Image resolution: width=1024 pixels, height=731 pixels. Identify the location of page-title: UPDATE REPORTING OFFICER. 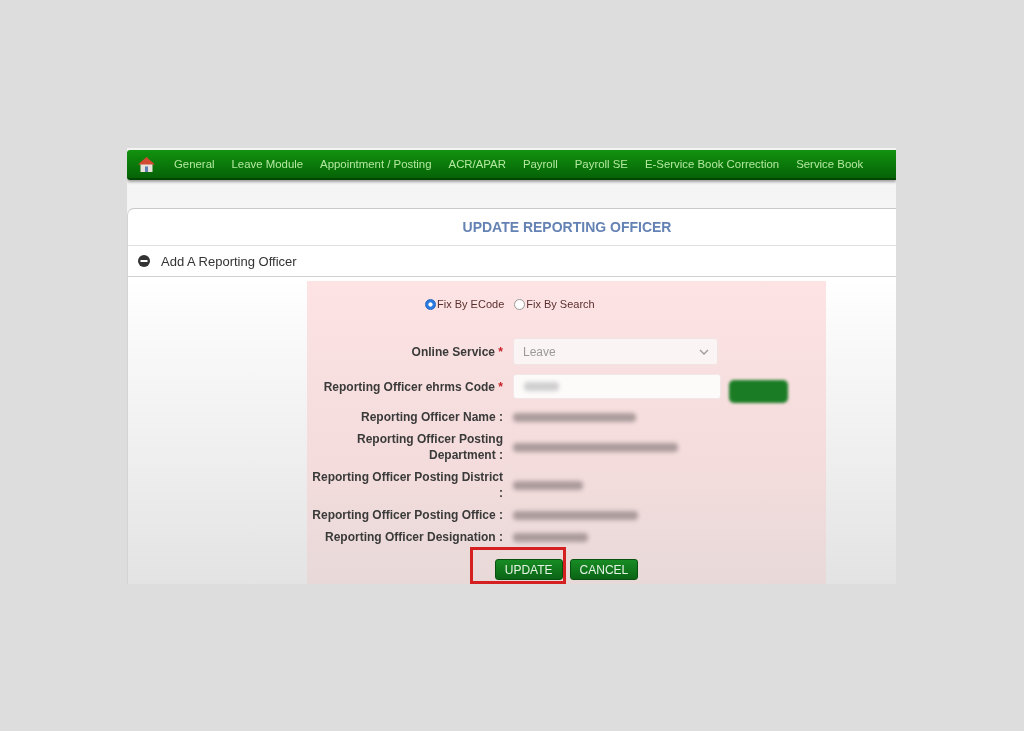
(567, 227).